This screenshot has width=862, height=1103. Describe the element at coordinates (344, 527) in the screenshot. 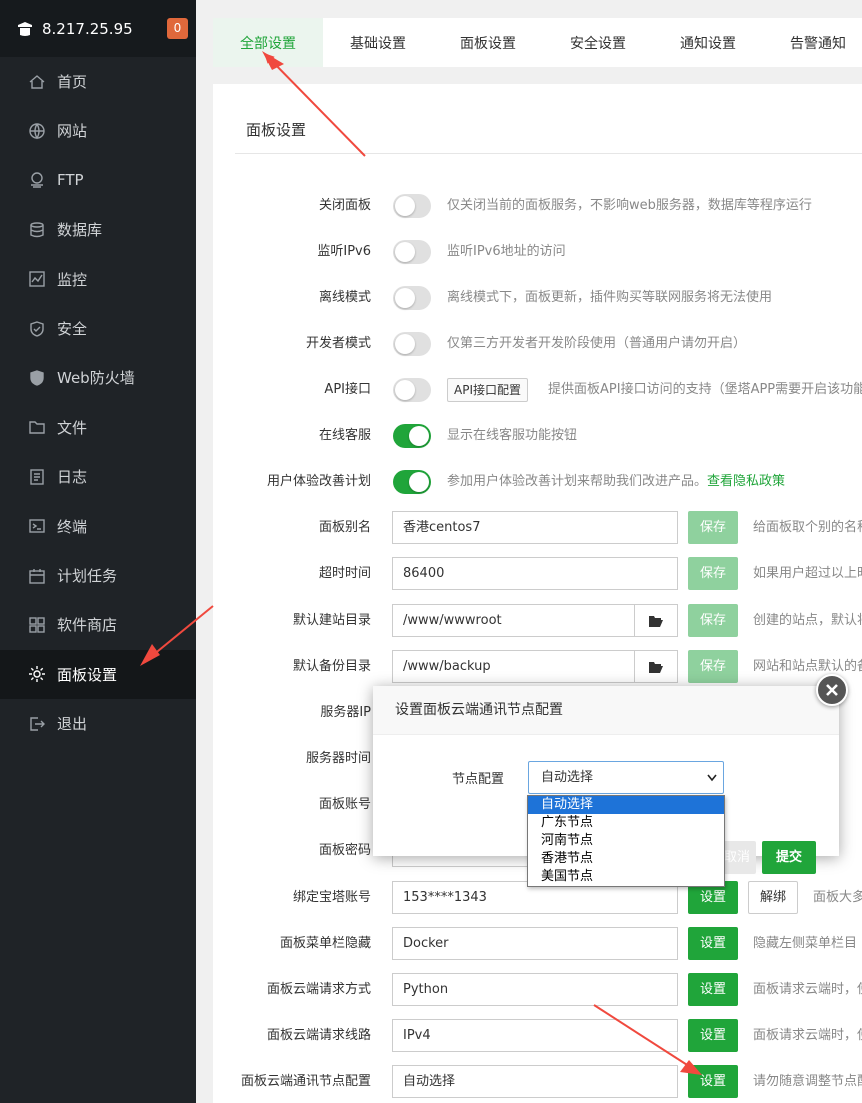

I see `setting-label: 面板别名` at that location.